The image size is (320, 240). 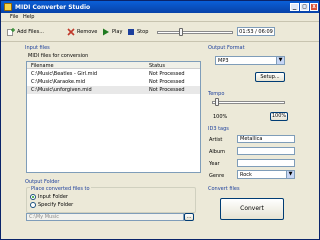 What do you see at coordinates (42, 182) in the screenshot?
I see `output-folder-title: Output Folder` at bounding box center [42, 182].